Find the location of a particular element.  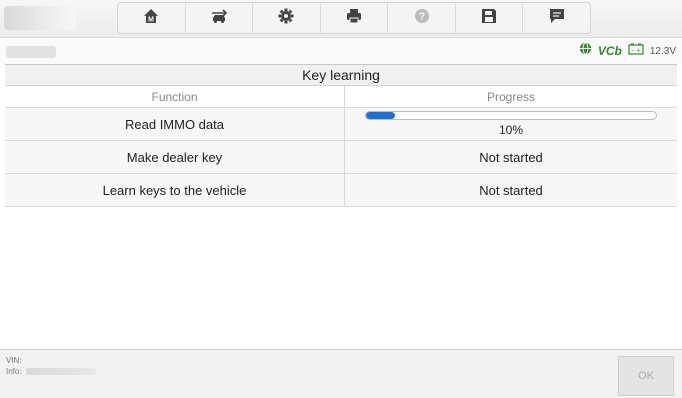

table-row: Read IMMO data 10% is located at coordinates (341, 124).